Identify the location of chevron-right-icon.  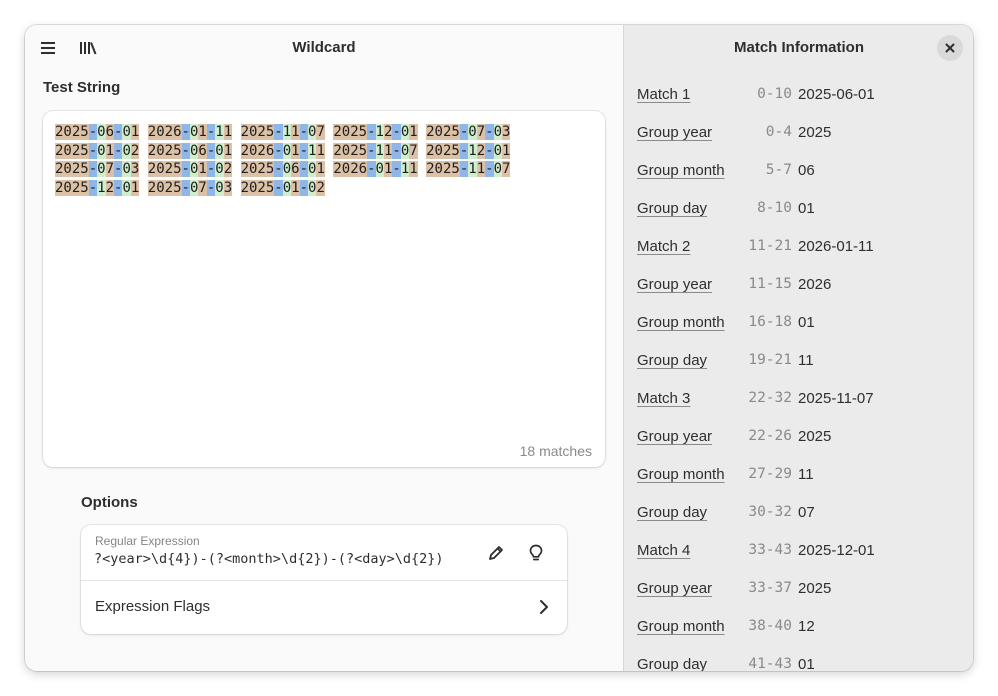
(544, 607).